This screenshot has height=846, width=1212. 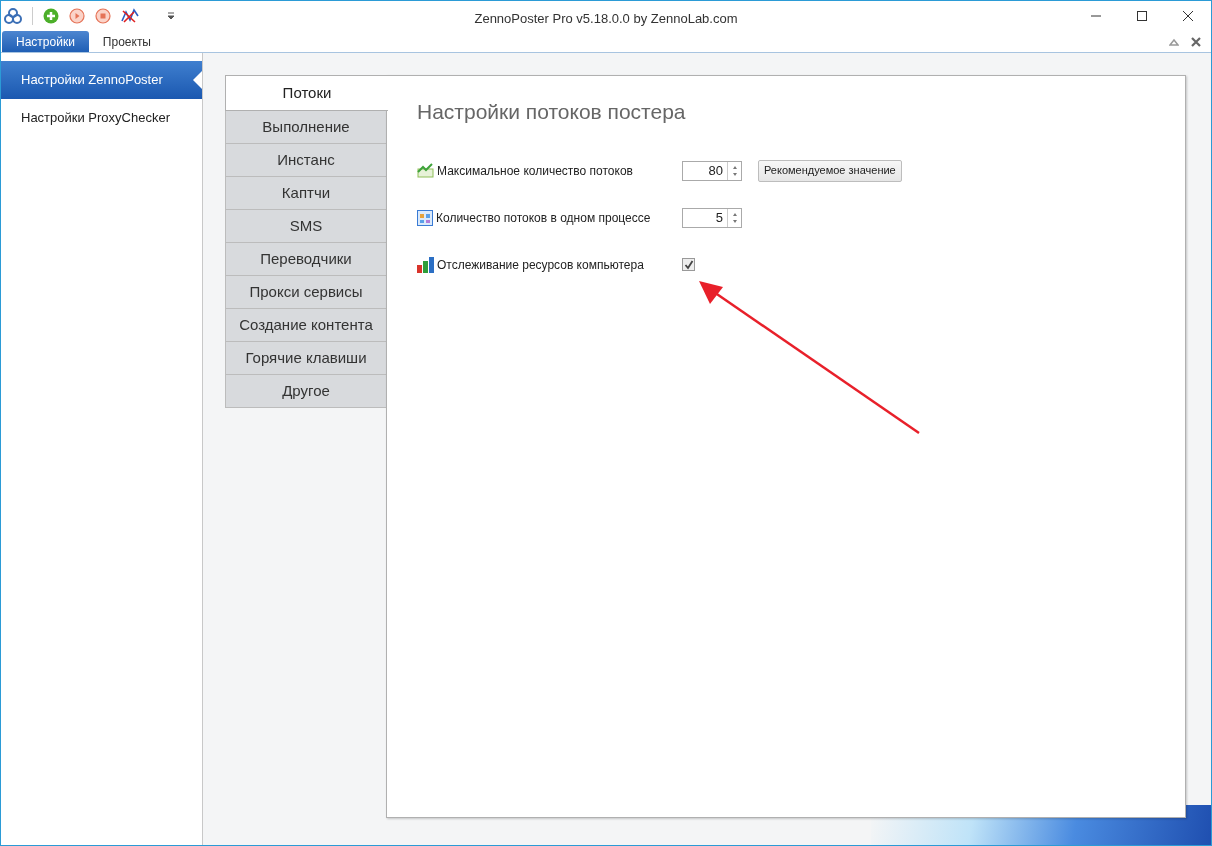 I want to click on window-title: ZennoPoster Pro v5.18.0.0 by ZennoLab.com, so click(x=606, y=19).